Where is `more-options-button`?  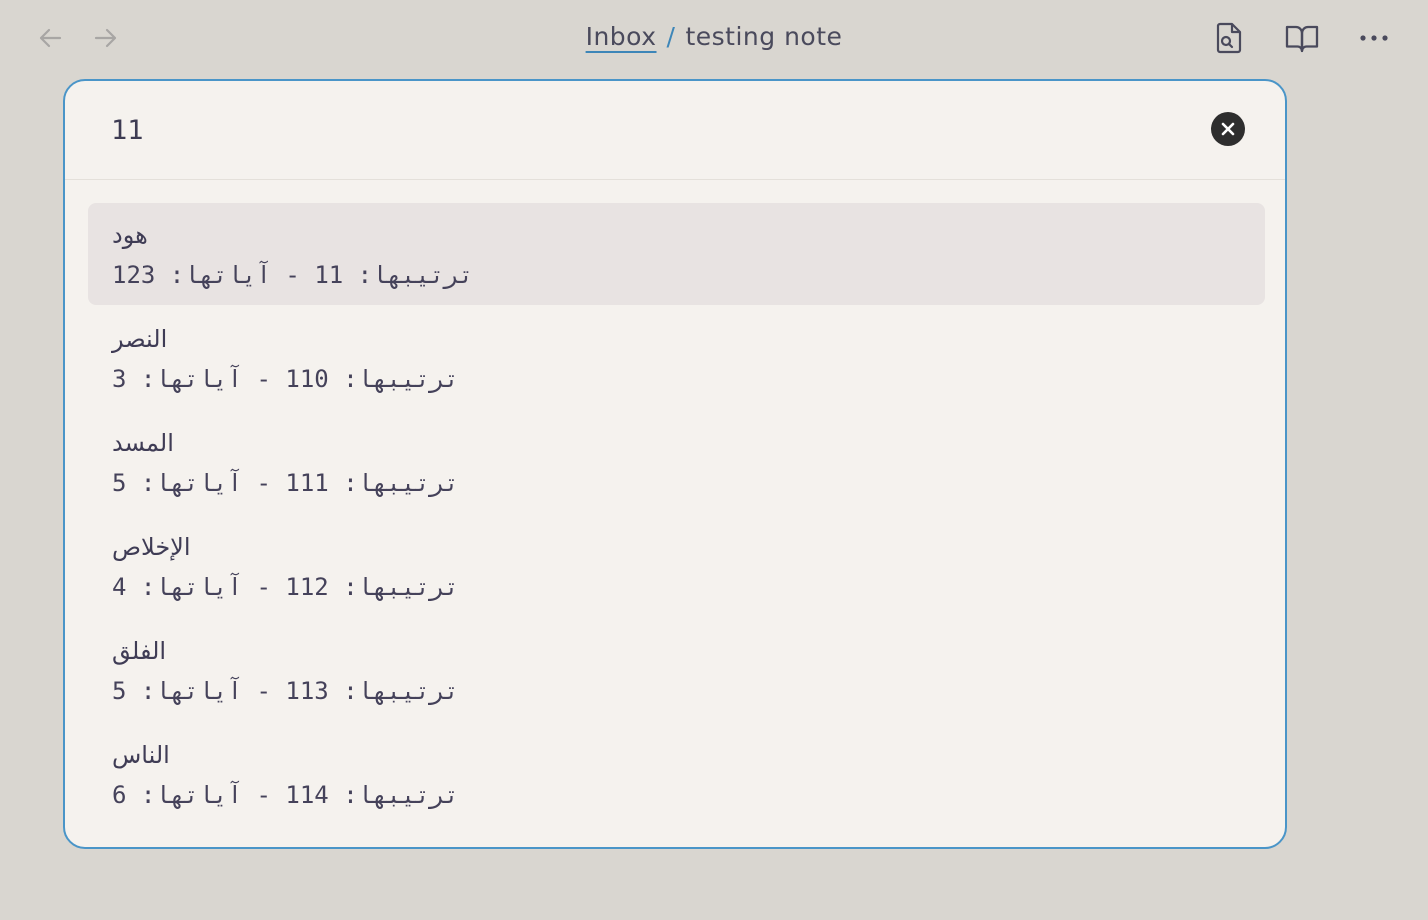
more-options-button is located at coordinates (1374, 38).